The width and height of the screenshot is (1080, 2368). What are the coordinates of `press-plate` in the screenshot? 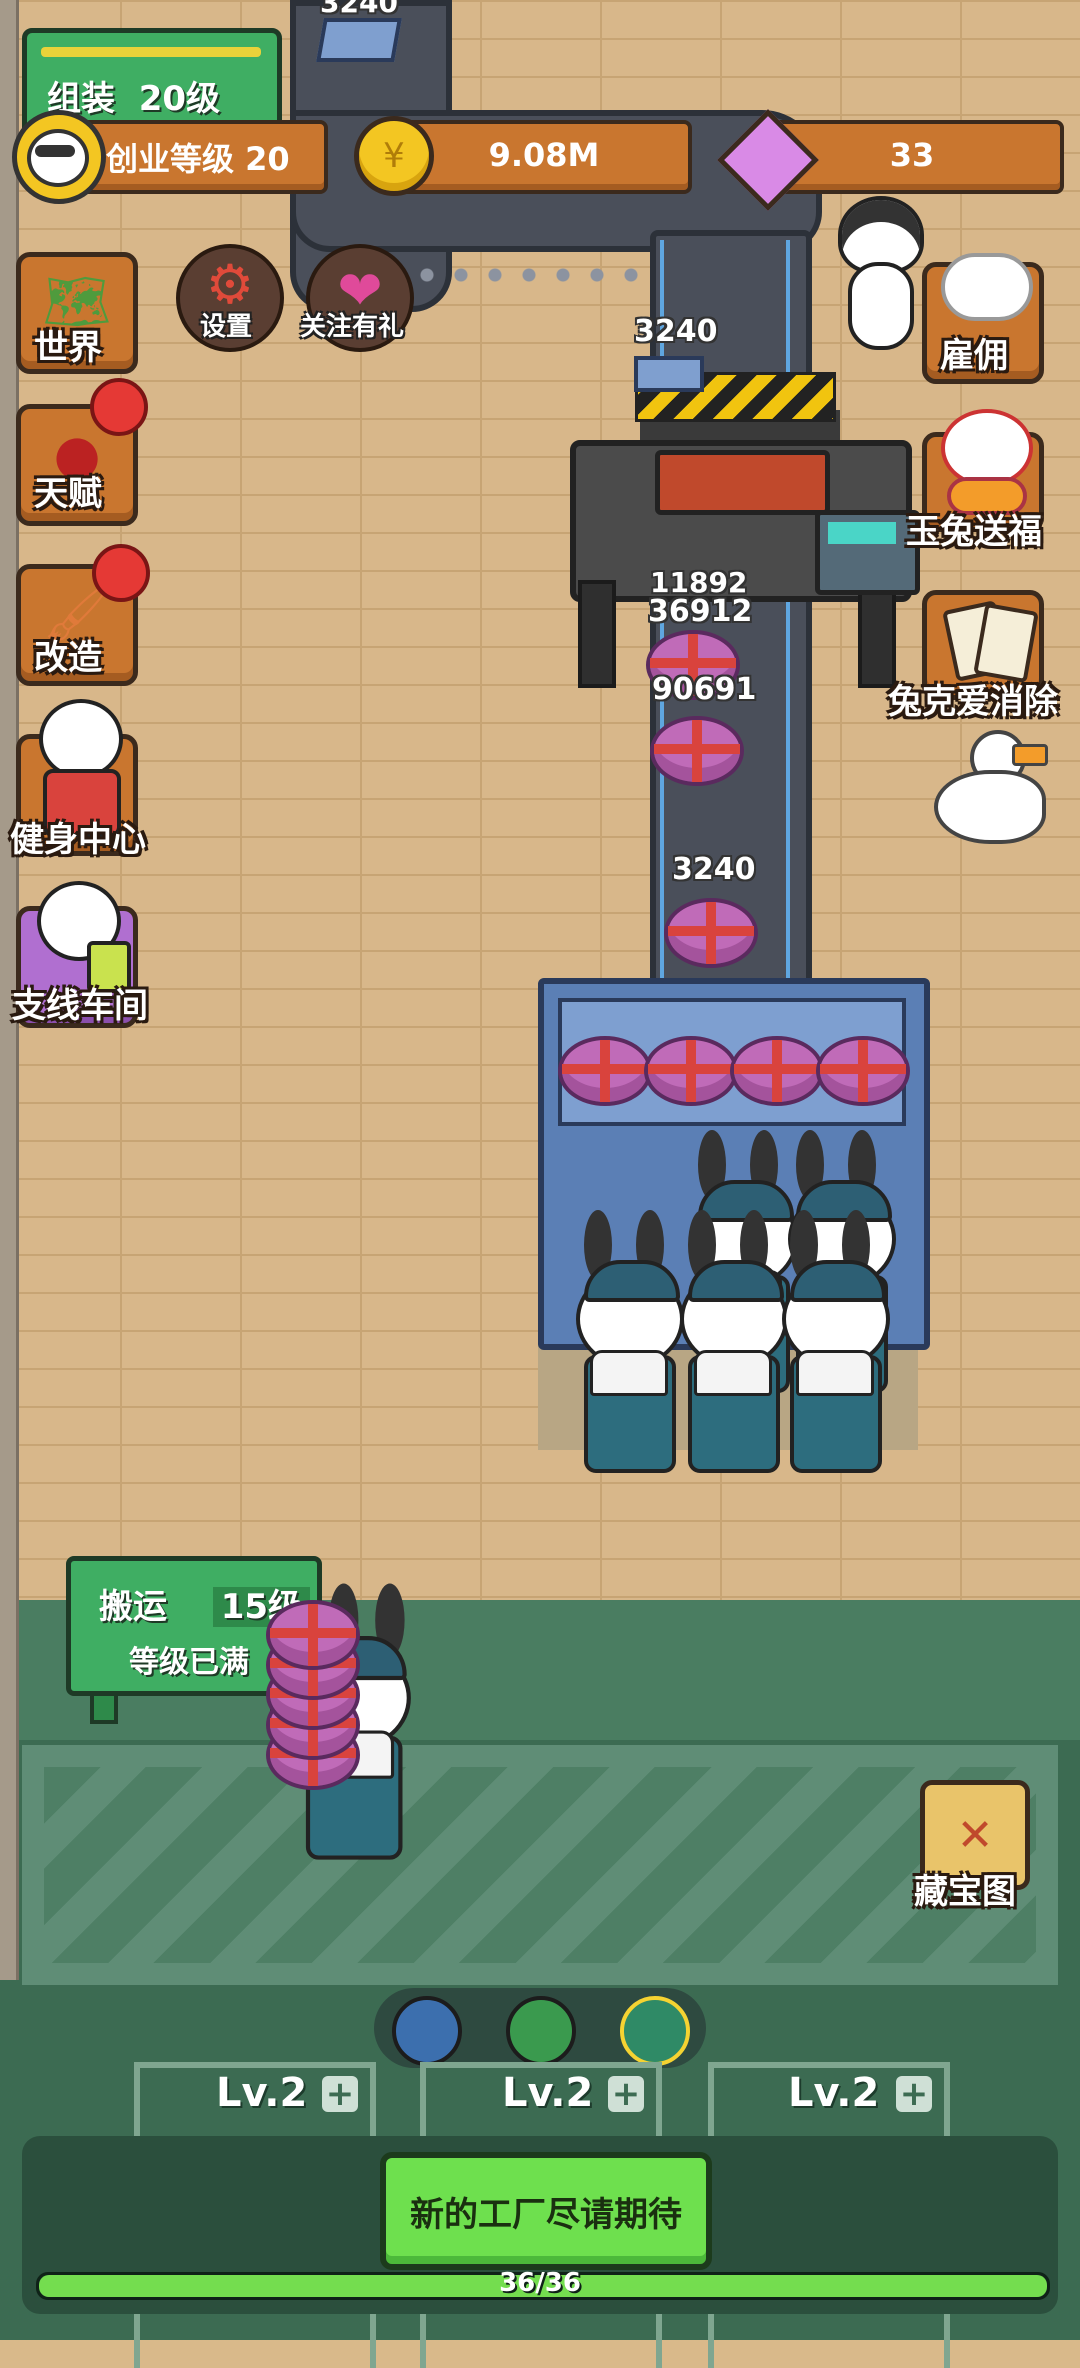 It's located at (742, 482).